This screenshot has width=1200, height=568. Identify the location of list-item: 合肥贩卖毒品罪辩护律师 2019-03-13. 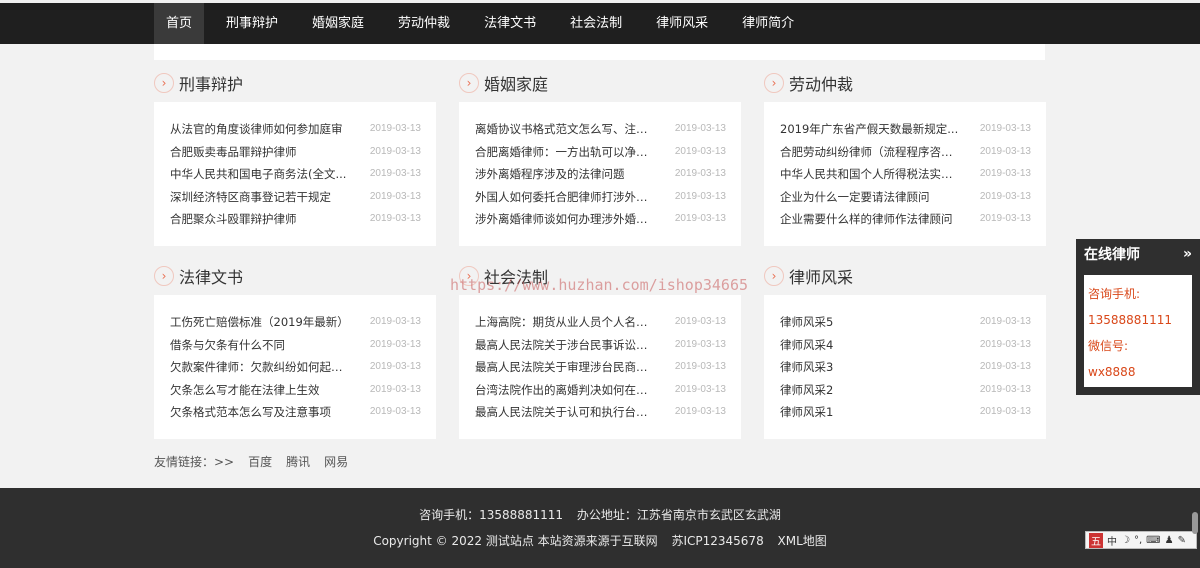
(295, 152).